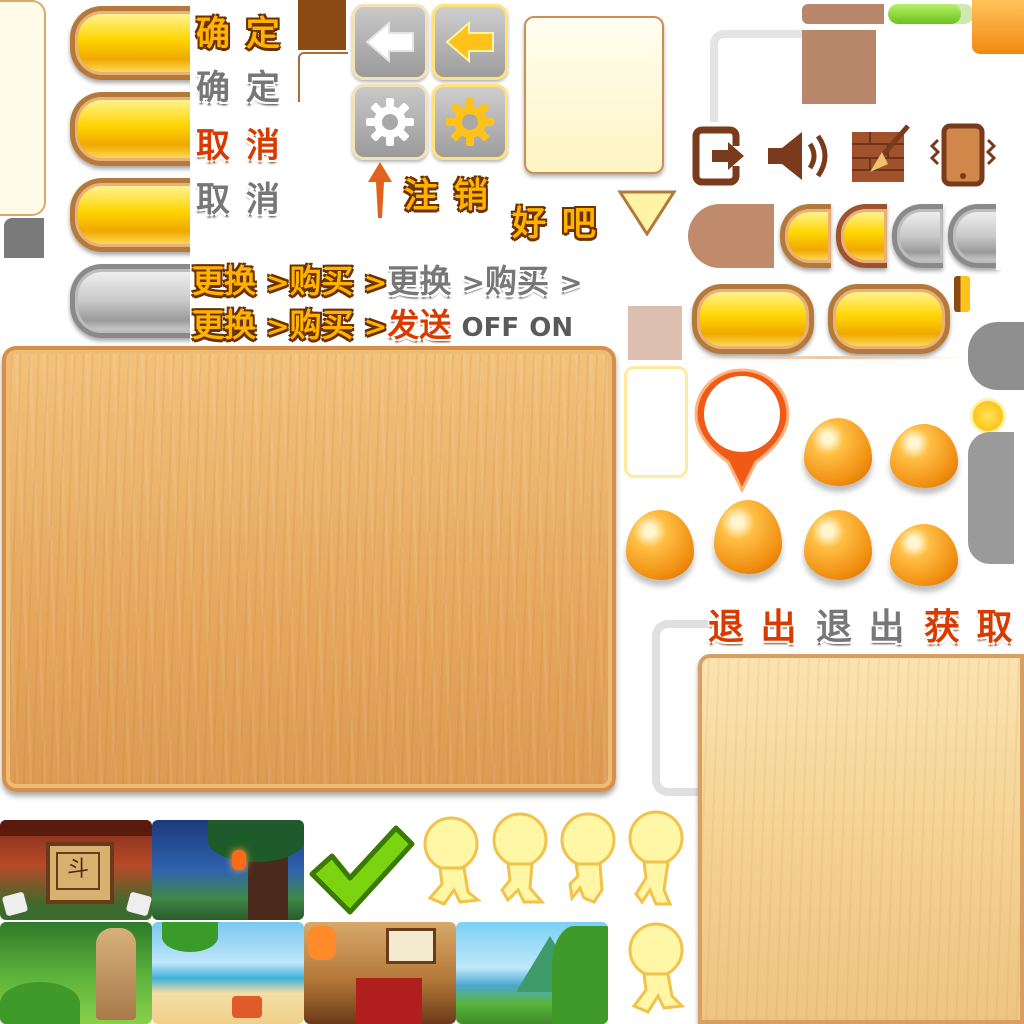 Image resolution: width=1024 pixels, height=1024 pixels. What do you see at coordinates (988, 416) in the screenshot?
I see `gold-dot` at bounding box center [988, 416].